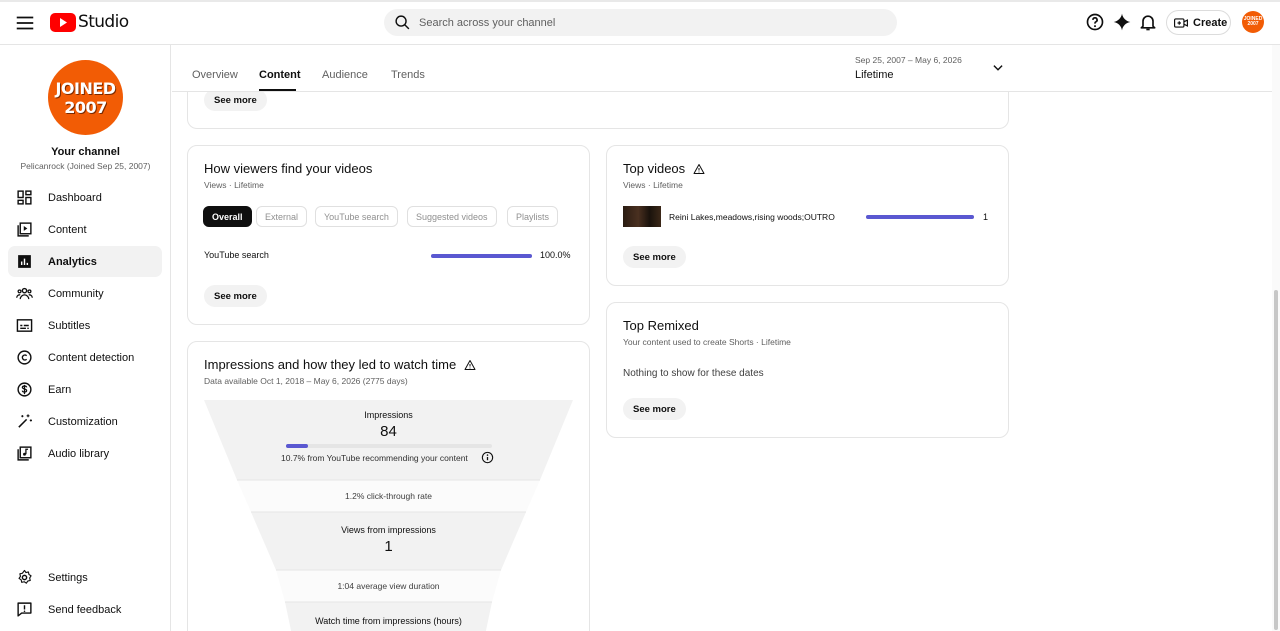  What do you see at coordinates (920, 217) in the screenshot?
I see `video-views-bar` at bounding box center [920, 217].